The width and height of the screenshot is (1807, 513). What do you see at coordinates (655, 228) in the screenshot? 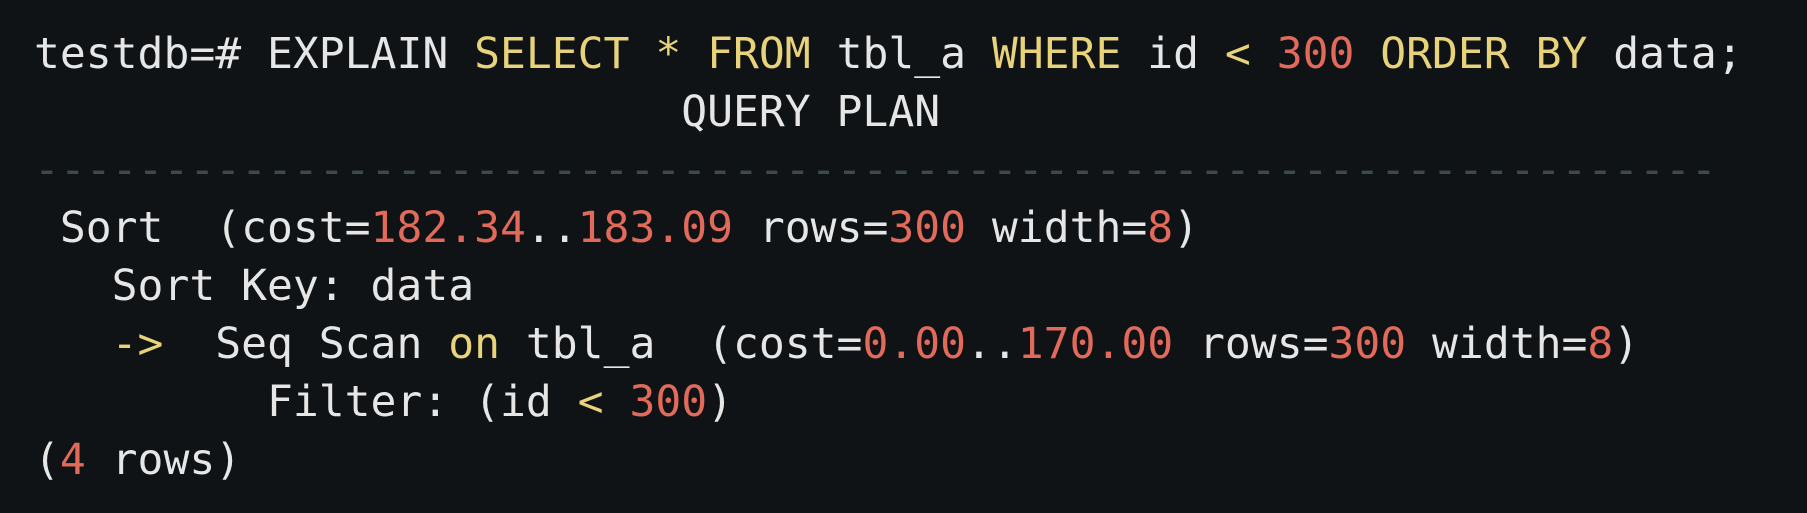
I see `sort-cost-end: 183.09` at bounding box center [655, 228].